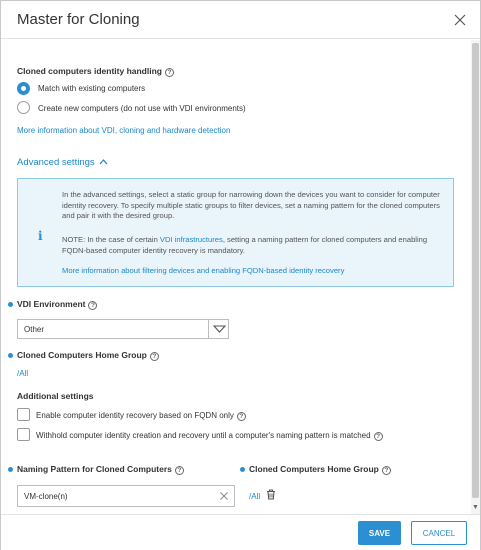 The image size is (481, 550). I want to click on withhold-identity-checkbox, so click(23, 434).